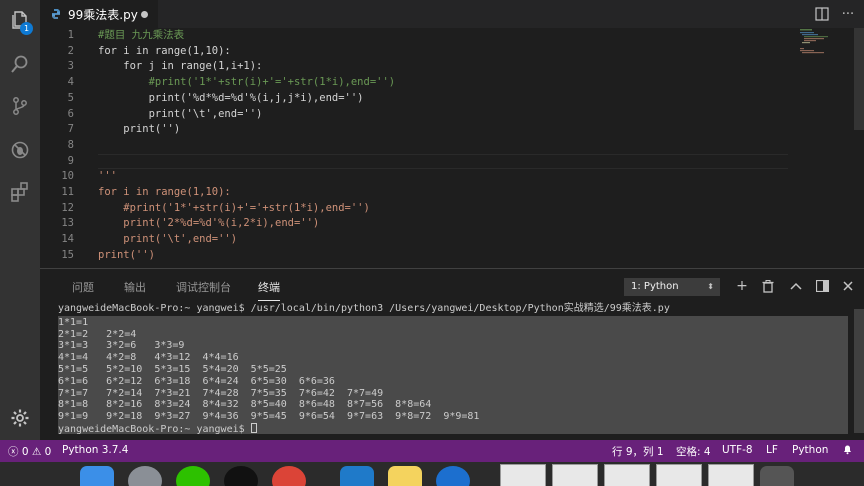 Image resolution: width=864 pixels, height=486 pixels. Describe the element at coordinates (73, 322) in the screenshot. I see `terminal-line: 1*1=1` at that location.